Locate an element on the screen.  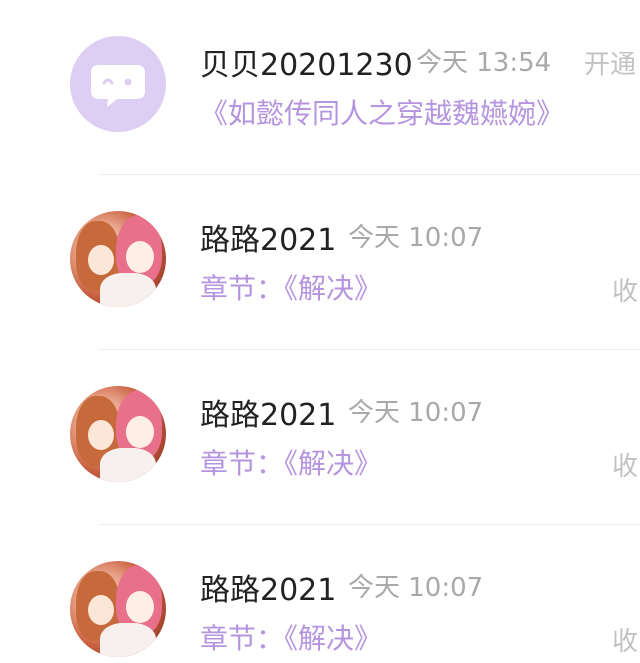
open-button: 开通 is located at coordinates (612, 62).